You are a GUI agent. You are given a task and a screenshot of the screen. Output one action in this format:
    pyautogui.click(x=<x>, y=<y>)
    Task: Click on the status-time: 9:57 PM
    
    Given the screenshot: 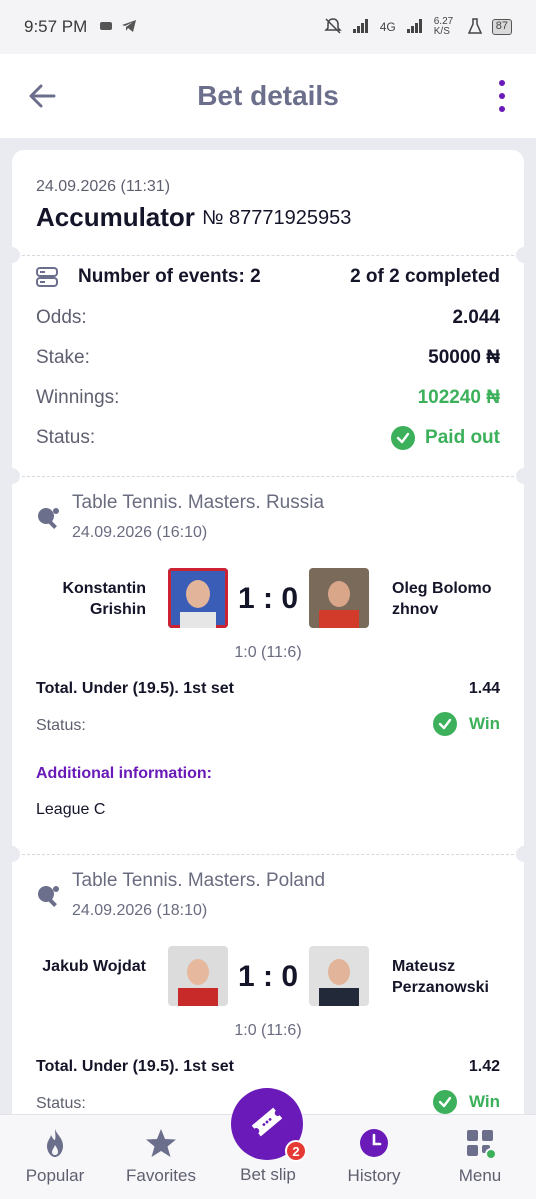 What is the action you would take?
    pyautogui.click(x=56, y=26)
    